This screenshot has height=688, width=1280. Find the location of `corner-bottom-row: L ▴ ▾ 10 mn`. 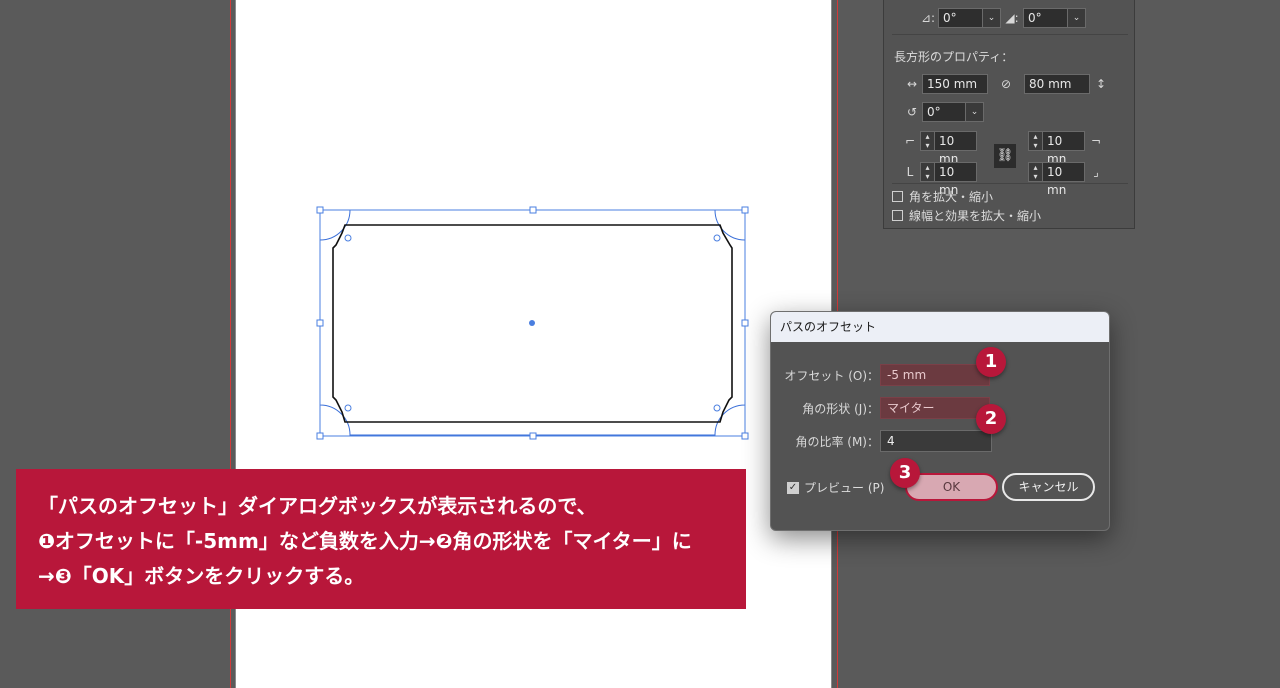

corner-bottom-row: L ▴ ▾ 10 mn is located at coordinates (938, 179).